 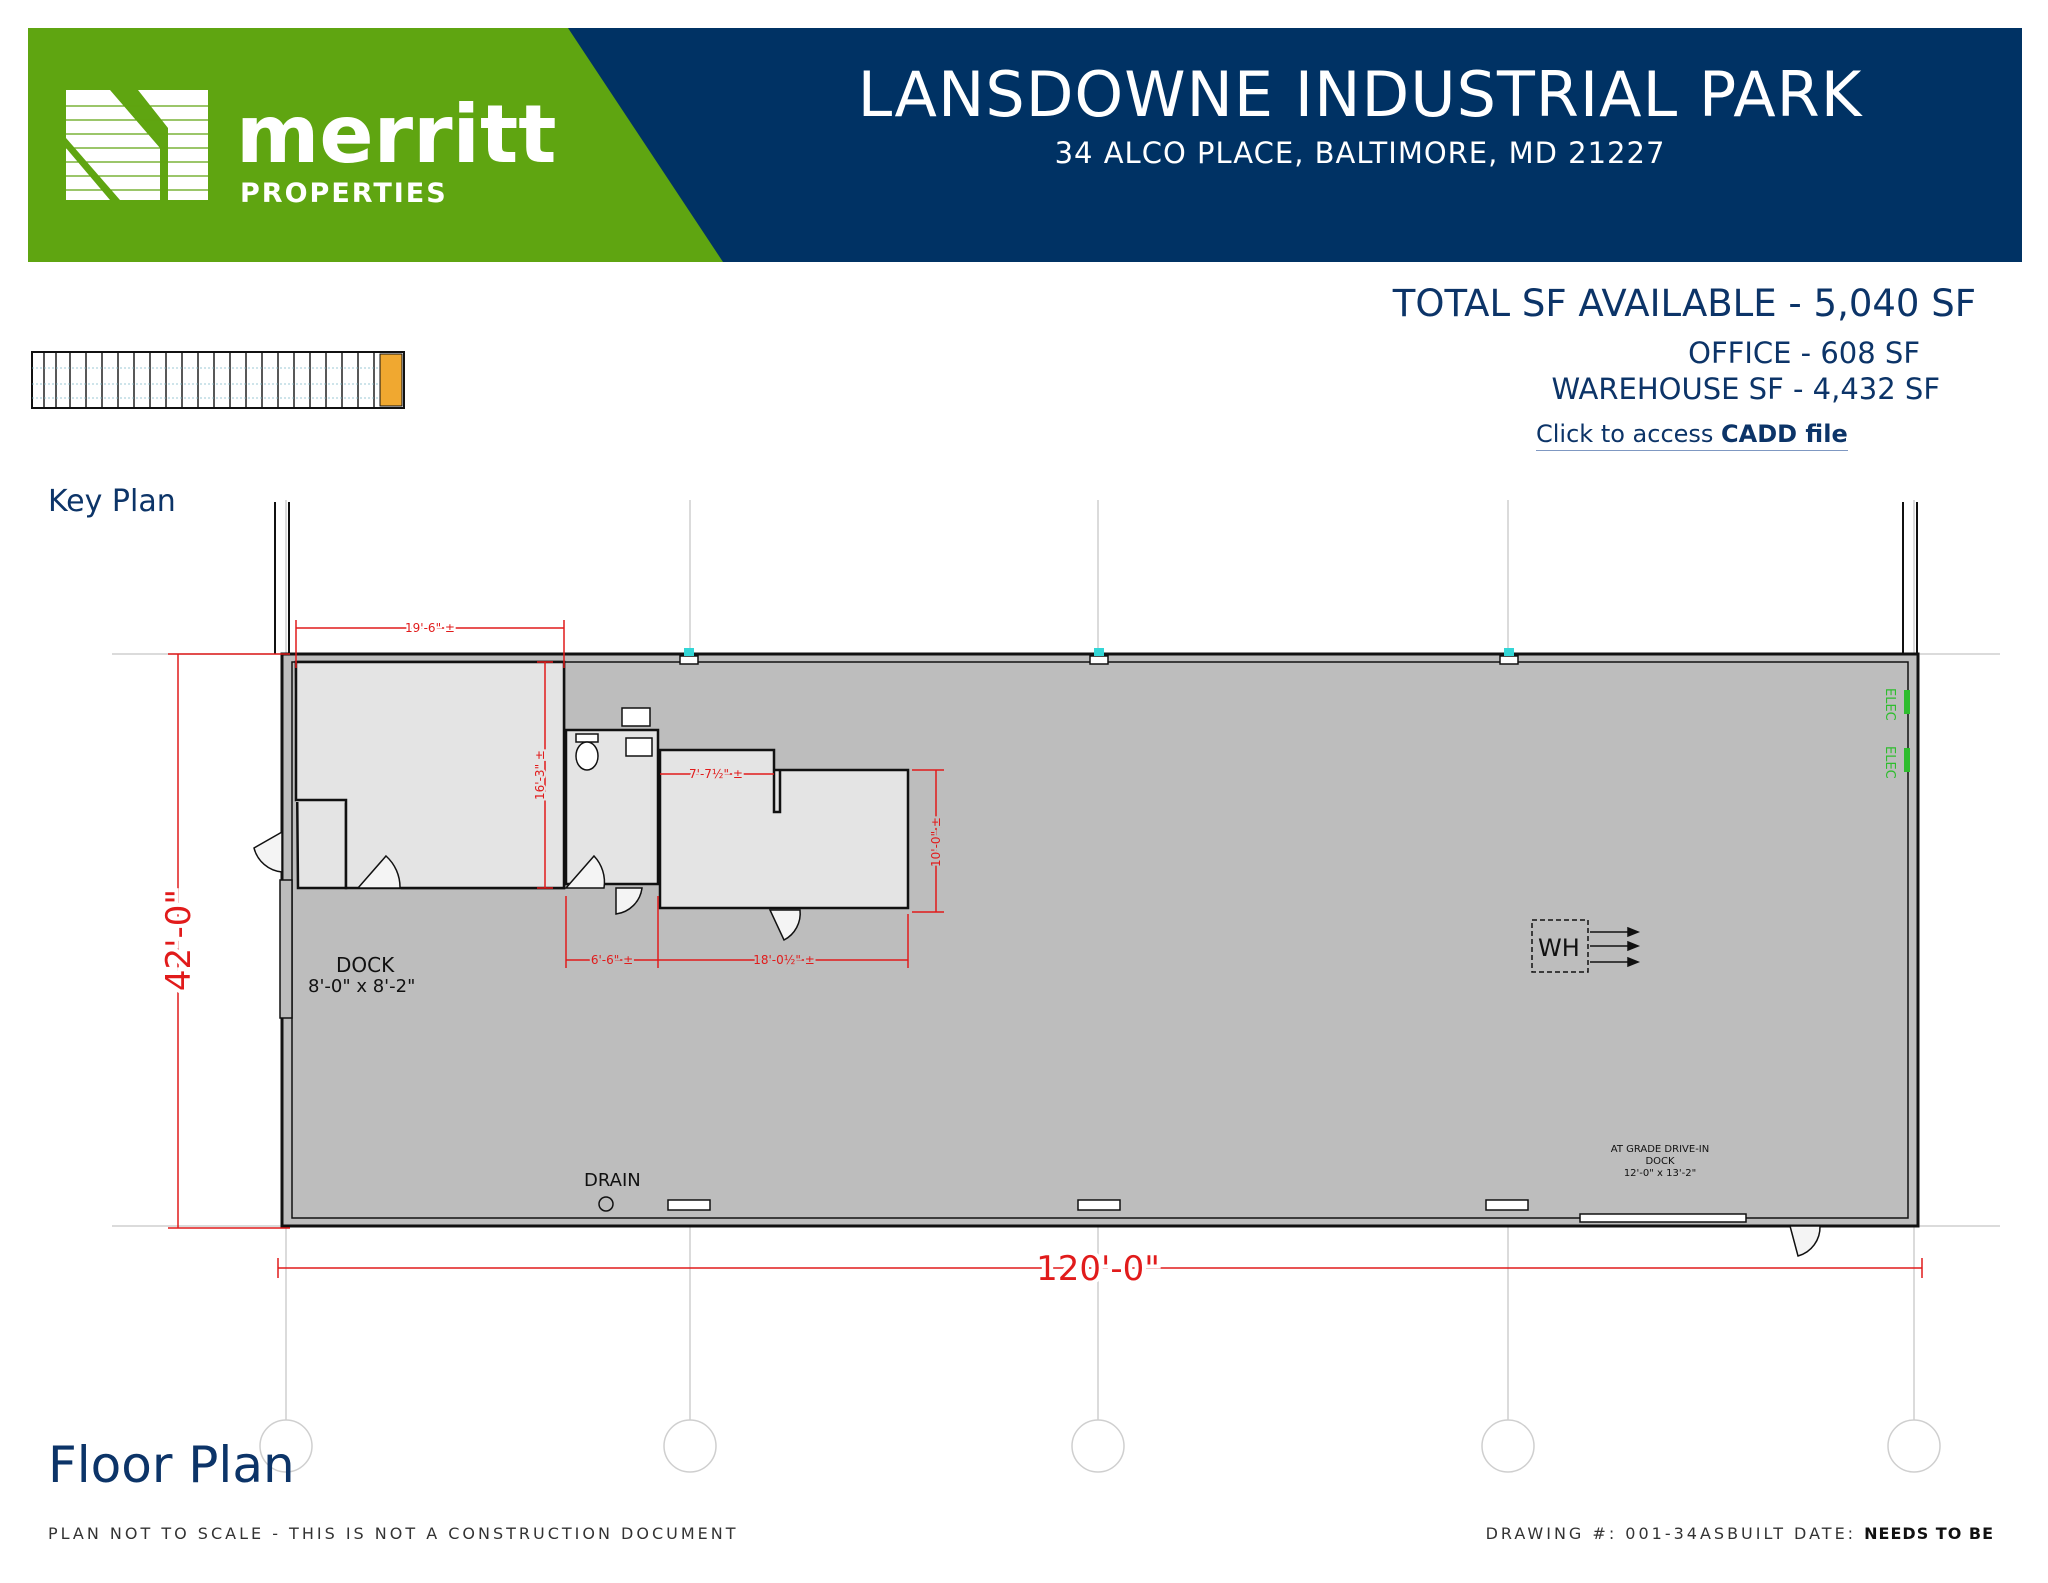 What do you see at coordinates (936, 842) in the screenshot?
I see `dim-room-height: 10'-0" ±` at bounding box center [936, 842].